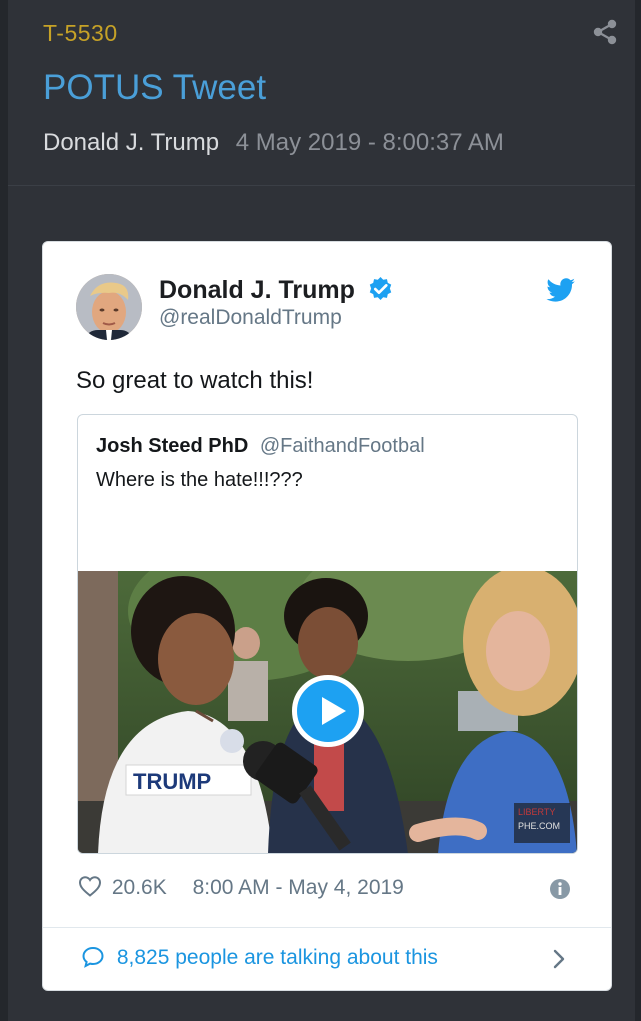 The width and height of the screenshot is (641, 1021). I want to click on tweet-author-name: Donald J. Trump, so click(276, 290).